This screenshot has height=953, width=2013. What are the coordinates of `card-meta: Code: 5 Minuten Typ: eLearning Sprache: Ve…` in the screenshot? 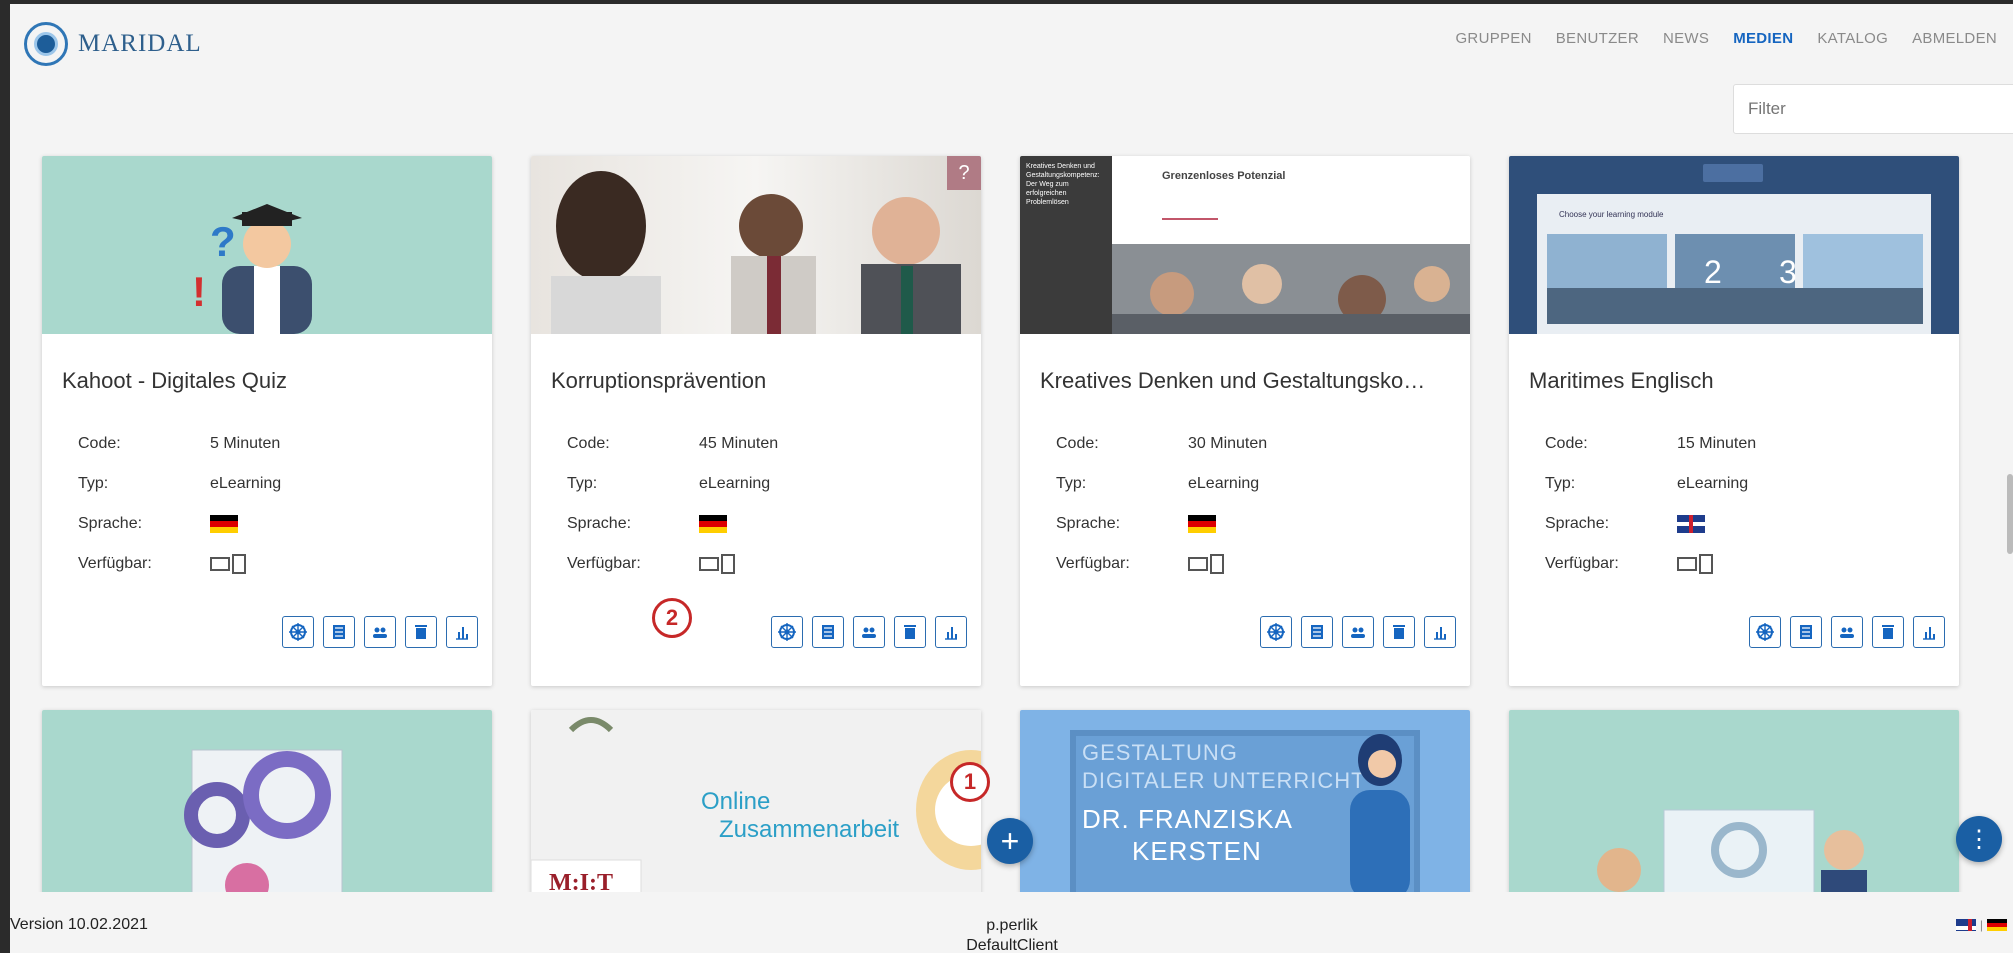 It's located at (179, 504).